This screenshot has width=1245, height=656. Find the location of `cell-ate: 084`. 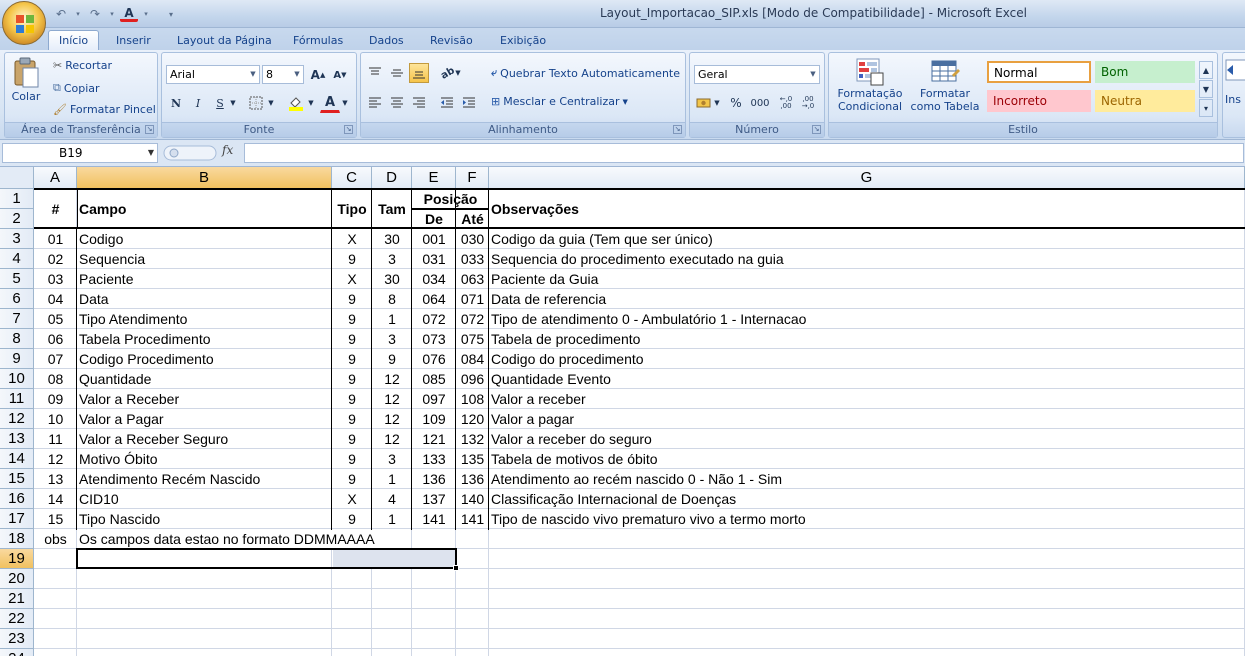

cell-ate: 084 is located at coordinates (472, 359).